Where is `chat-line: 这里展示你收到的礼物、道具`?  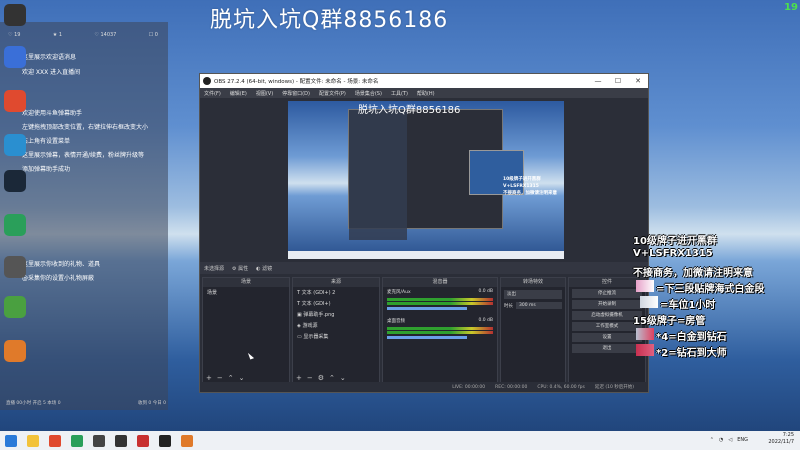 chat-line: 这里展示你收到的礼物、道具 is located at coordinates (61, 264).